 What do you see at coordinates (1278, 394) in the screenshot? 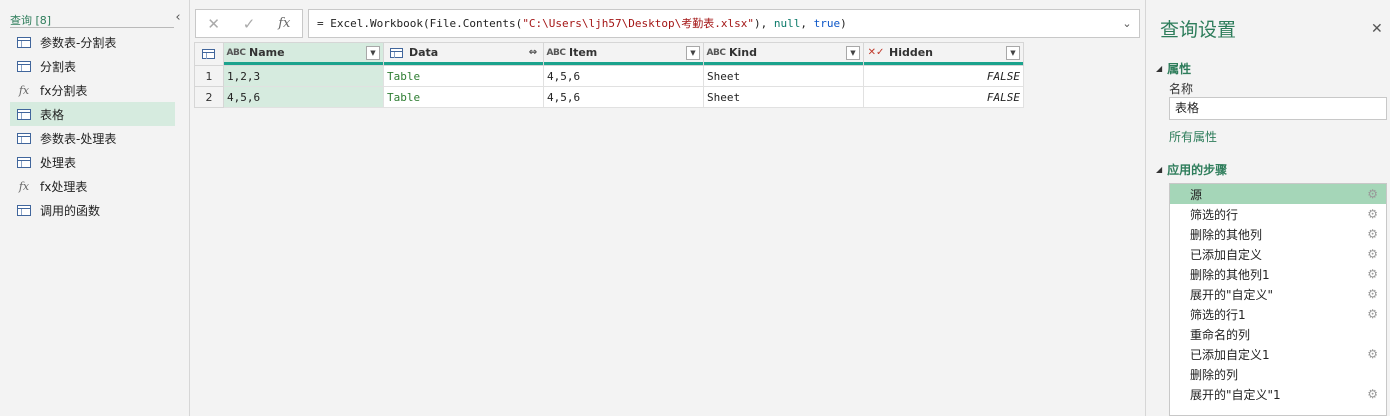
I see `applied-step: 展开的"自定义"1 ⚙` at bounding box center [1278, 394].